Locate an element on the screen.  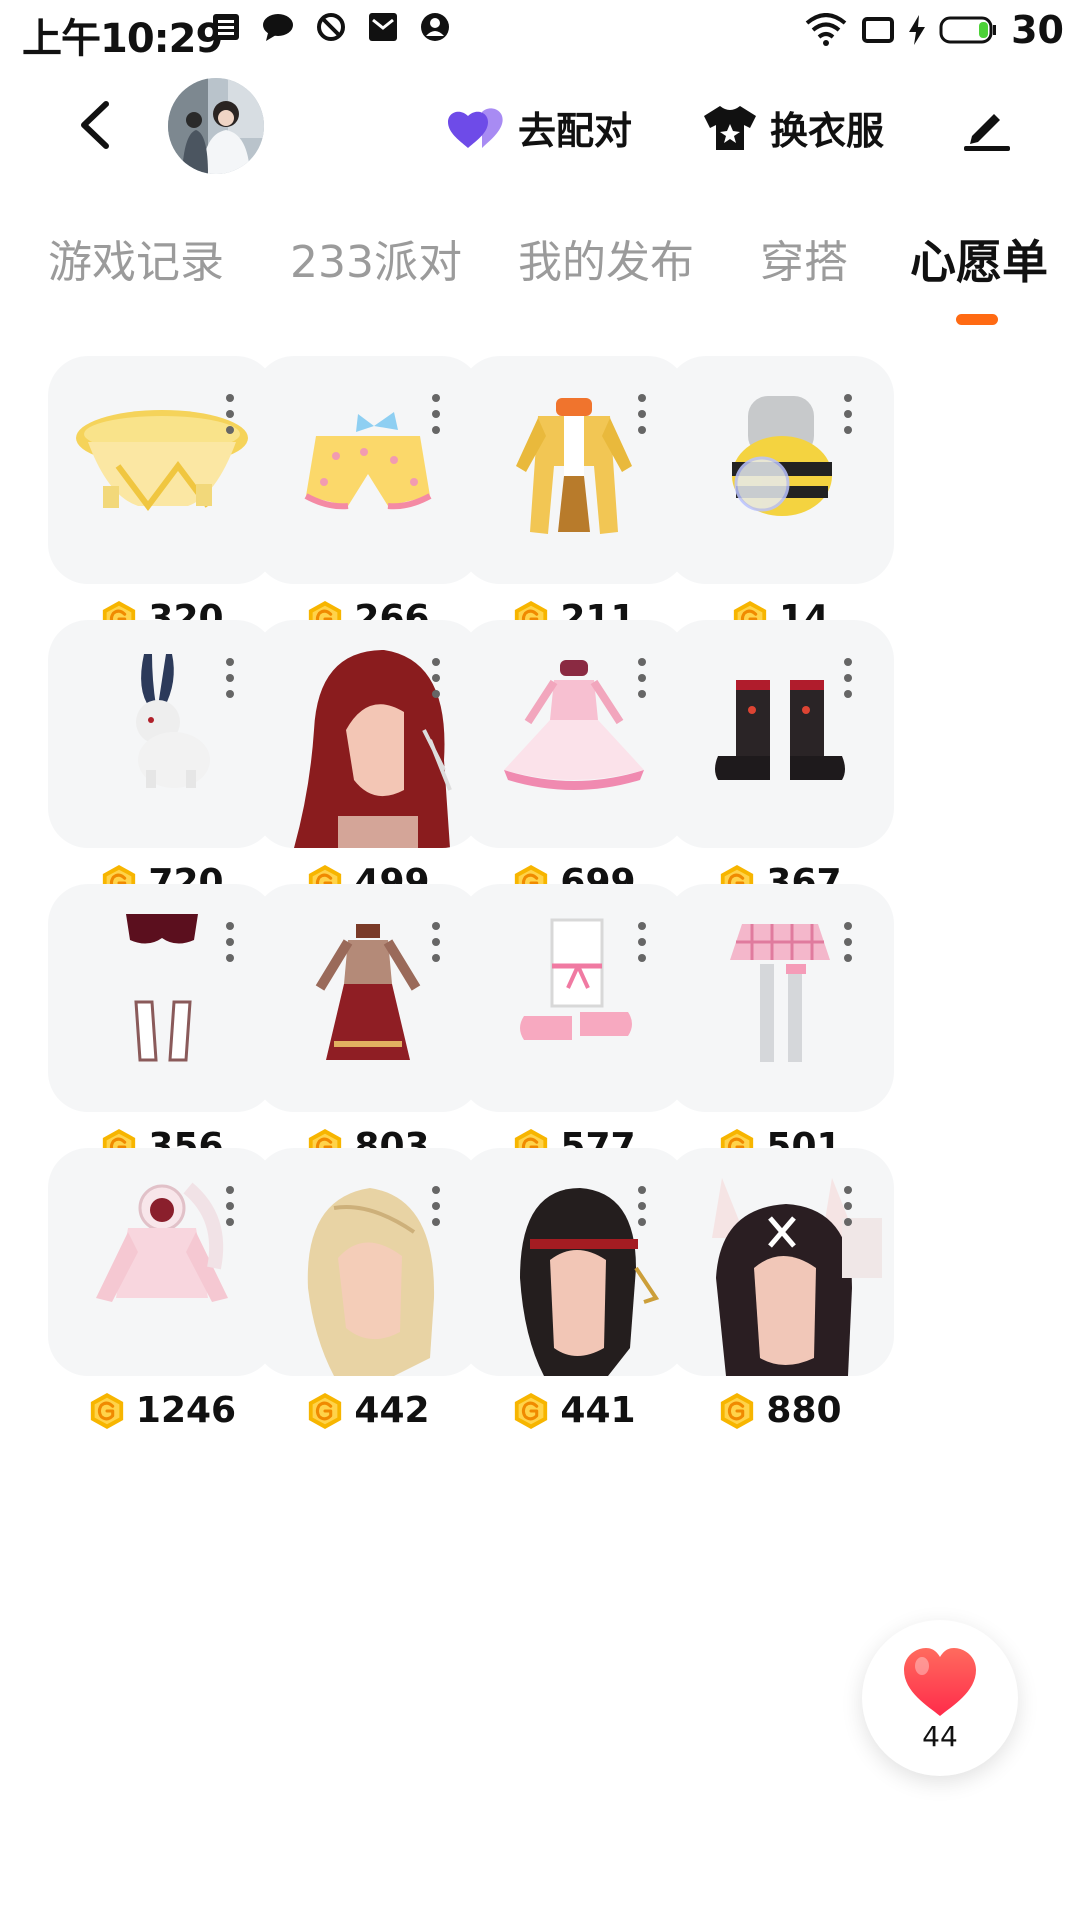
wishlist-item: 320 is located at coordinates (162, 497).